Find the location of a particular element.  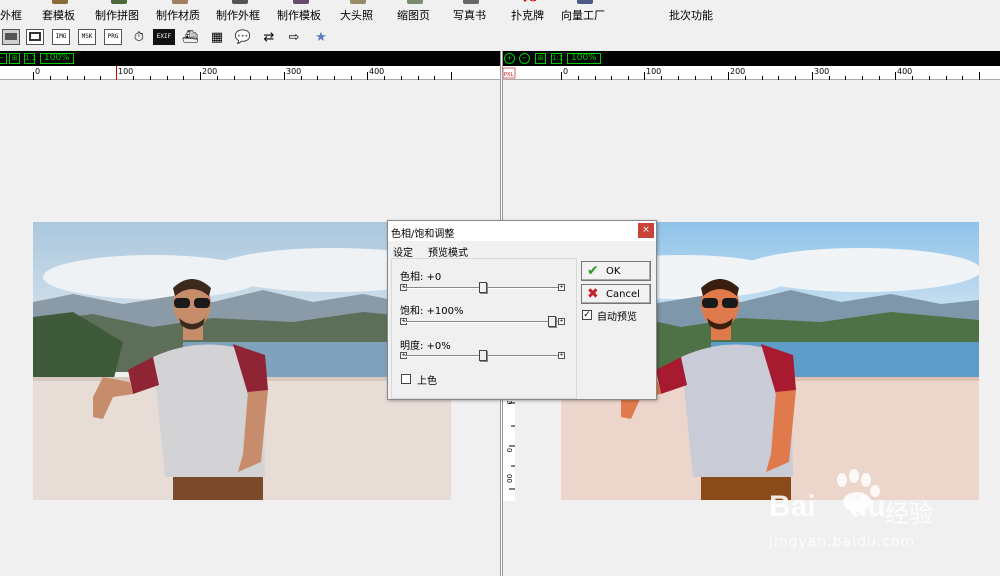

watermark-brand-du: du is located at coordinates (867, 506).